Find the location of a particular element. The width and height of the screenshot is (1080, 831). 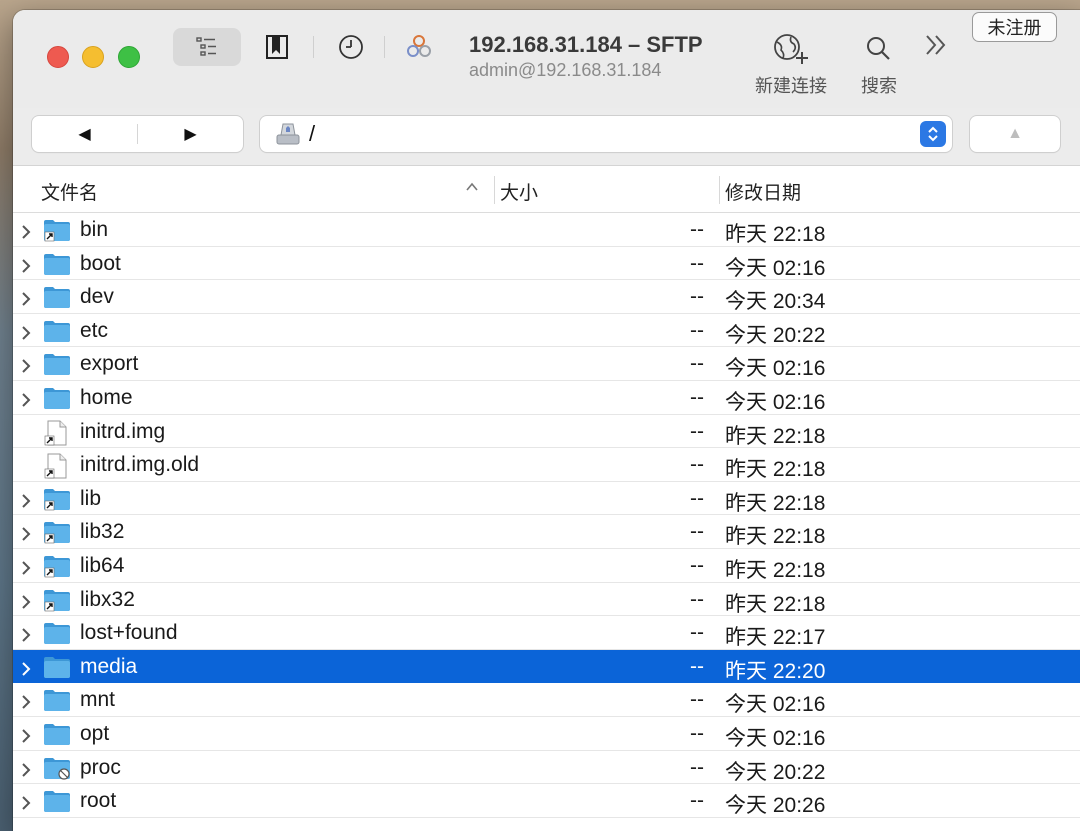

file-row: lib32 -- 昨天 22:18 is located at coordinates (546, 532).